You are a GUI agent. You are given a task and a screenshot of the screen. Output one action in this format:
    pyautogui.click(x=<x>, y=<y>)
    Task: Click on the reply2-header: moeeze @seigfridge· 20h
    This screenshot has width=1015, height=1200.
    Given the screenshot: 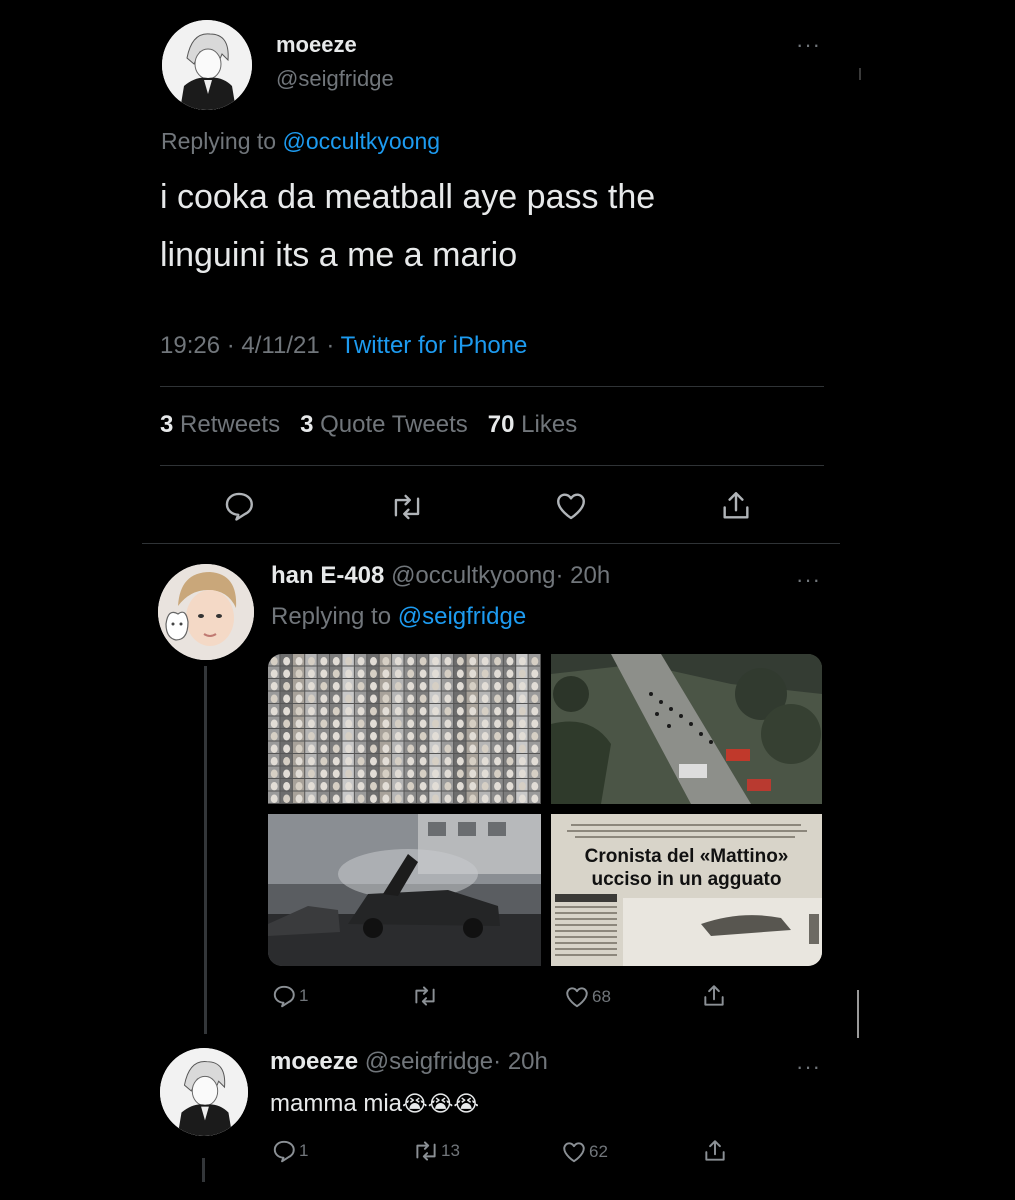 What is the action you would take?
    pyautogui.click(x=409, y=1062)
    